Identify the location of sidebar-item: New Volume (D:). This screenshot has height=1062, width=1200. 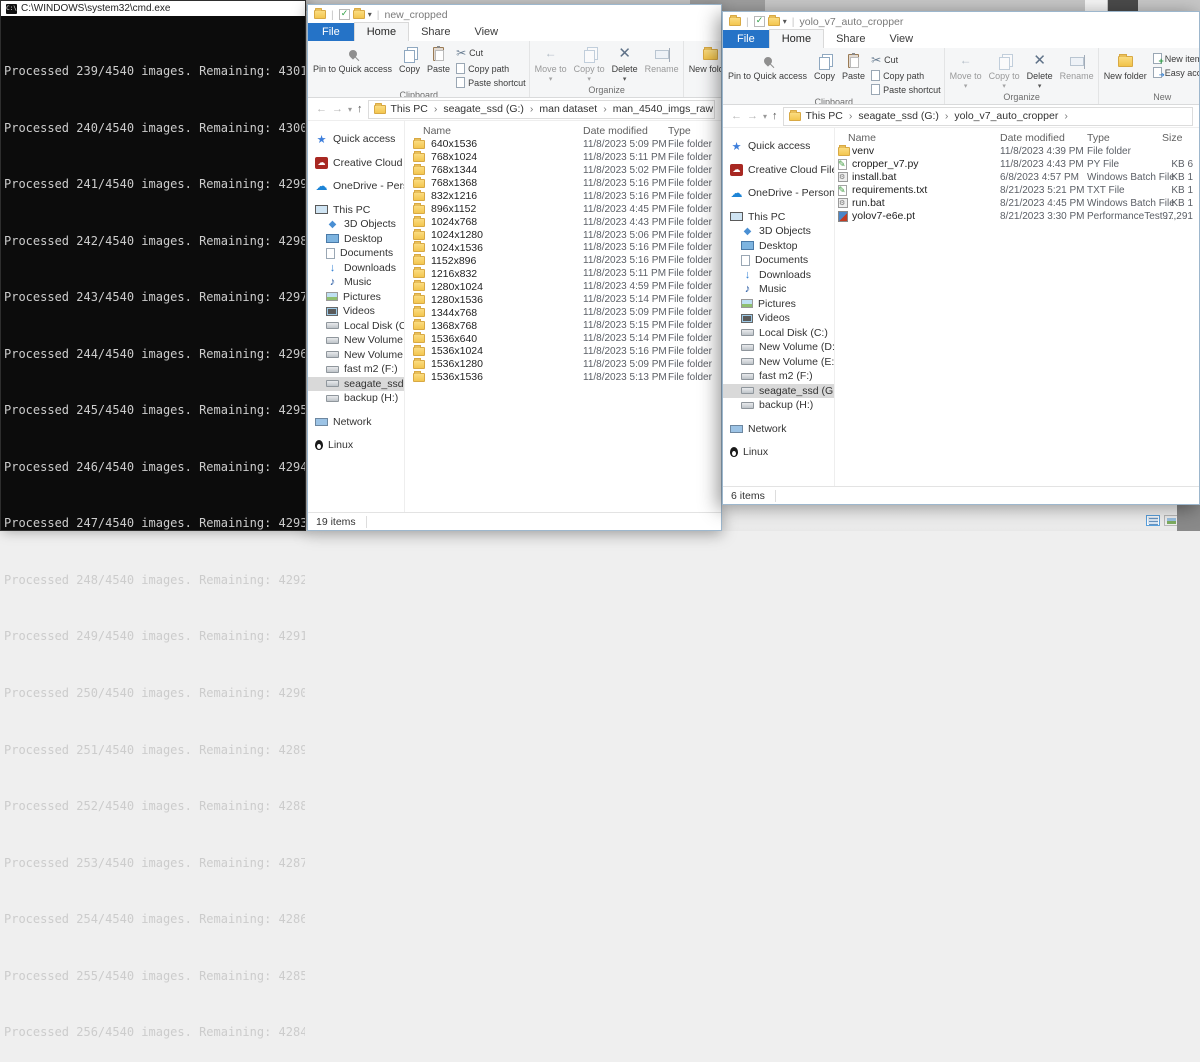
(356, 340).